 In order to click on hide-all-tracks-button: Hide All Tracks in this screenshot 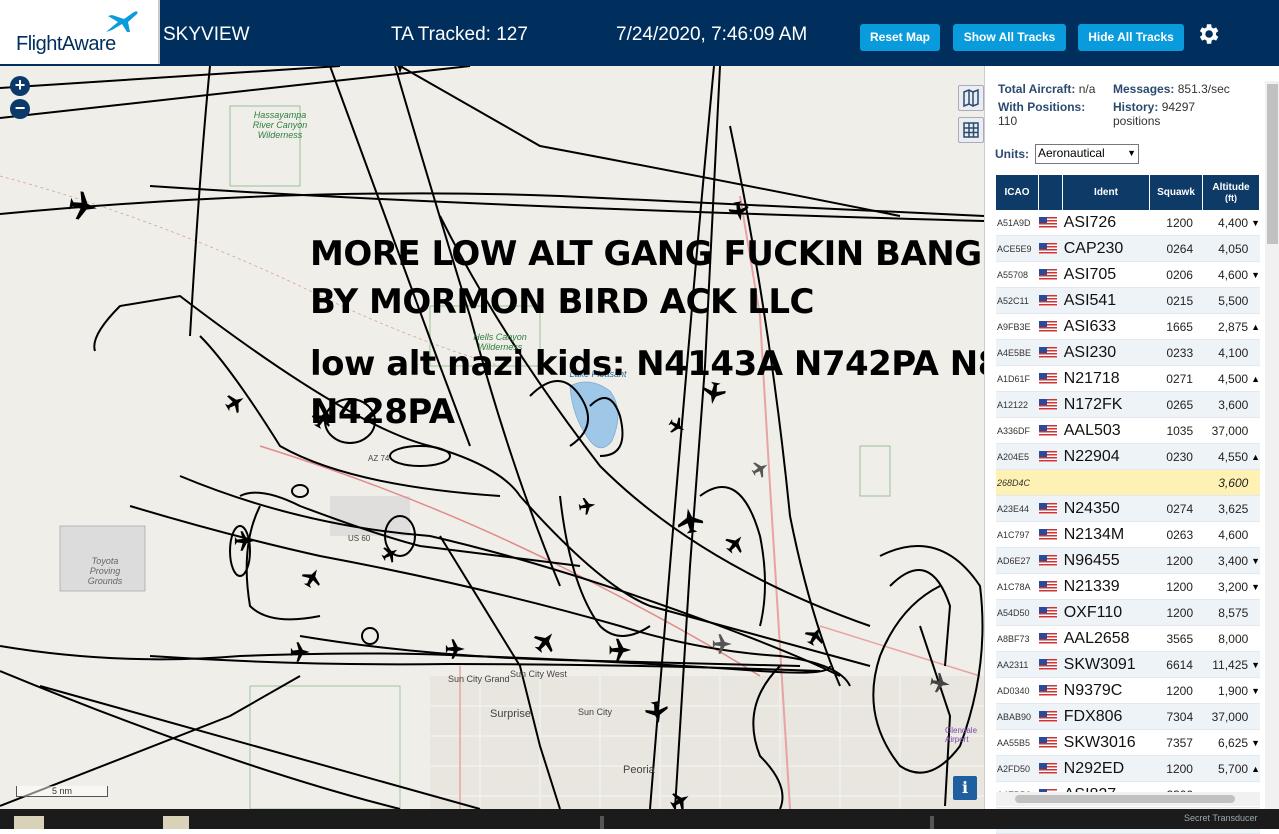, I will do `click(1131, 37)`.